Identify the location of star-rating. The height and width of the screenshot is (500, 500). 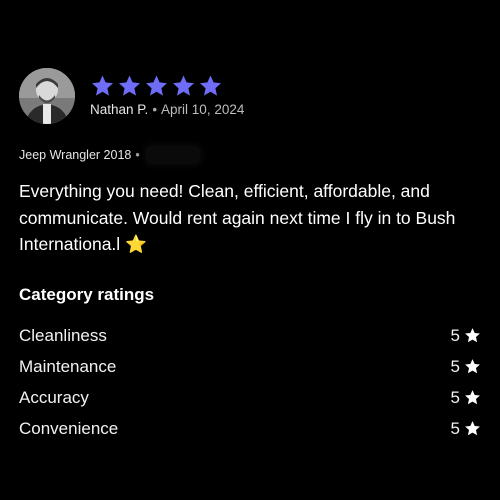
(167, 86).